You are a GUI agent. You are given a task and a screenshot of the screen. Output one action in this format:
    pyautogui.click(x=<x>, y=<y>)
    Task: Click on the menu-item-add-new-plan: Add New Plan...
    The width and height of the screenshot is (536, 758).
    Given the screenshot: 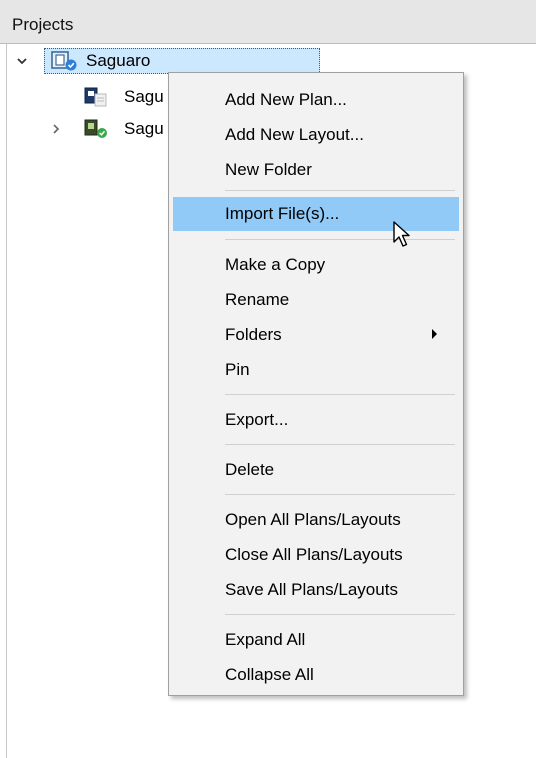 What is the action you would take?
    pyautogui.click(x=316, y=100)
    